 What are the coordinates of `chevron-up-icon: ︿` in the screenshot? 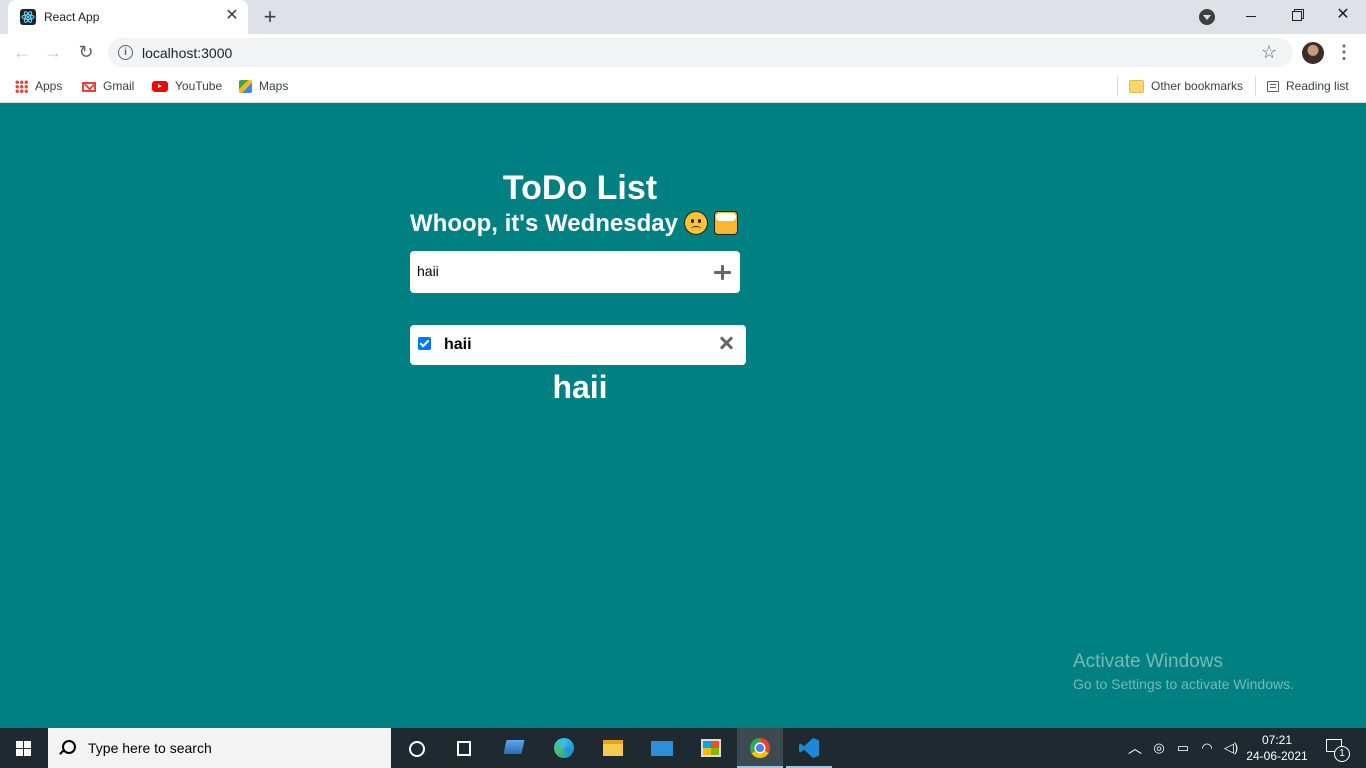 It's located at (1135, 748).